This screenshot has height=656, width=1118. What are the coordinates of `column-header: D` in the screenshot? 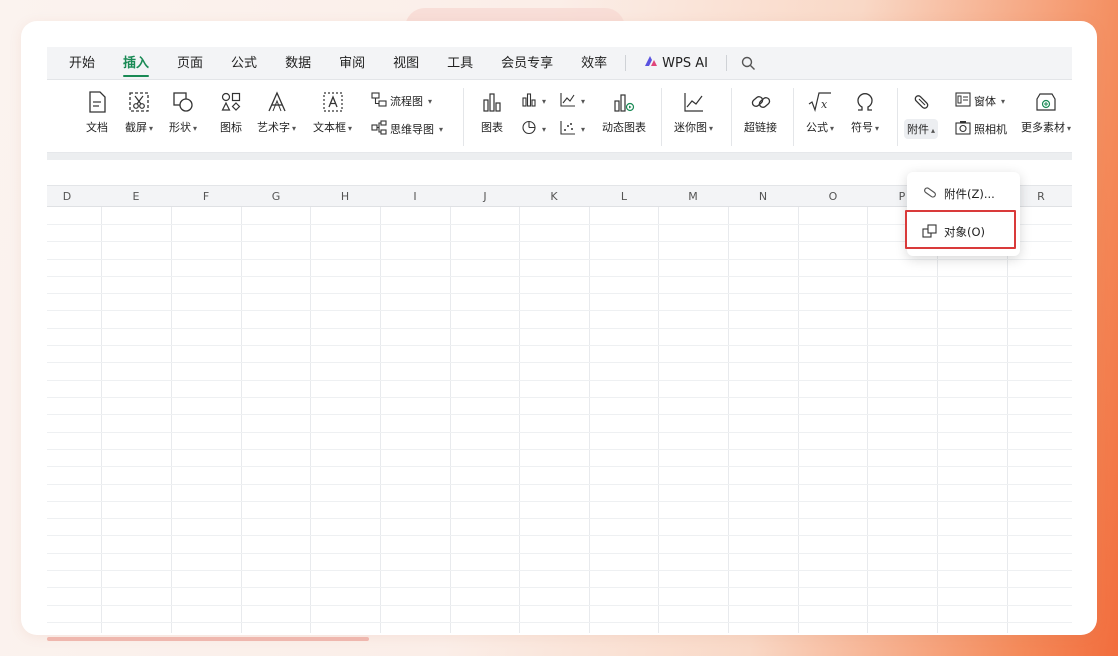 It's located at (67, 196).